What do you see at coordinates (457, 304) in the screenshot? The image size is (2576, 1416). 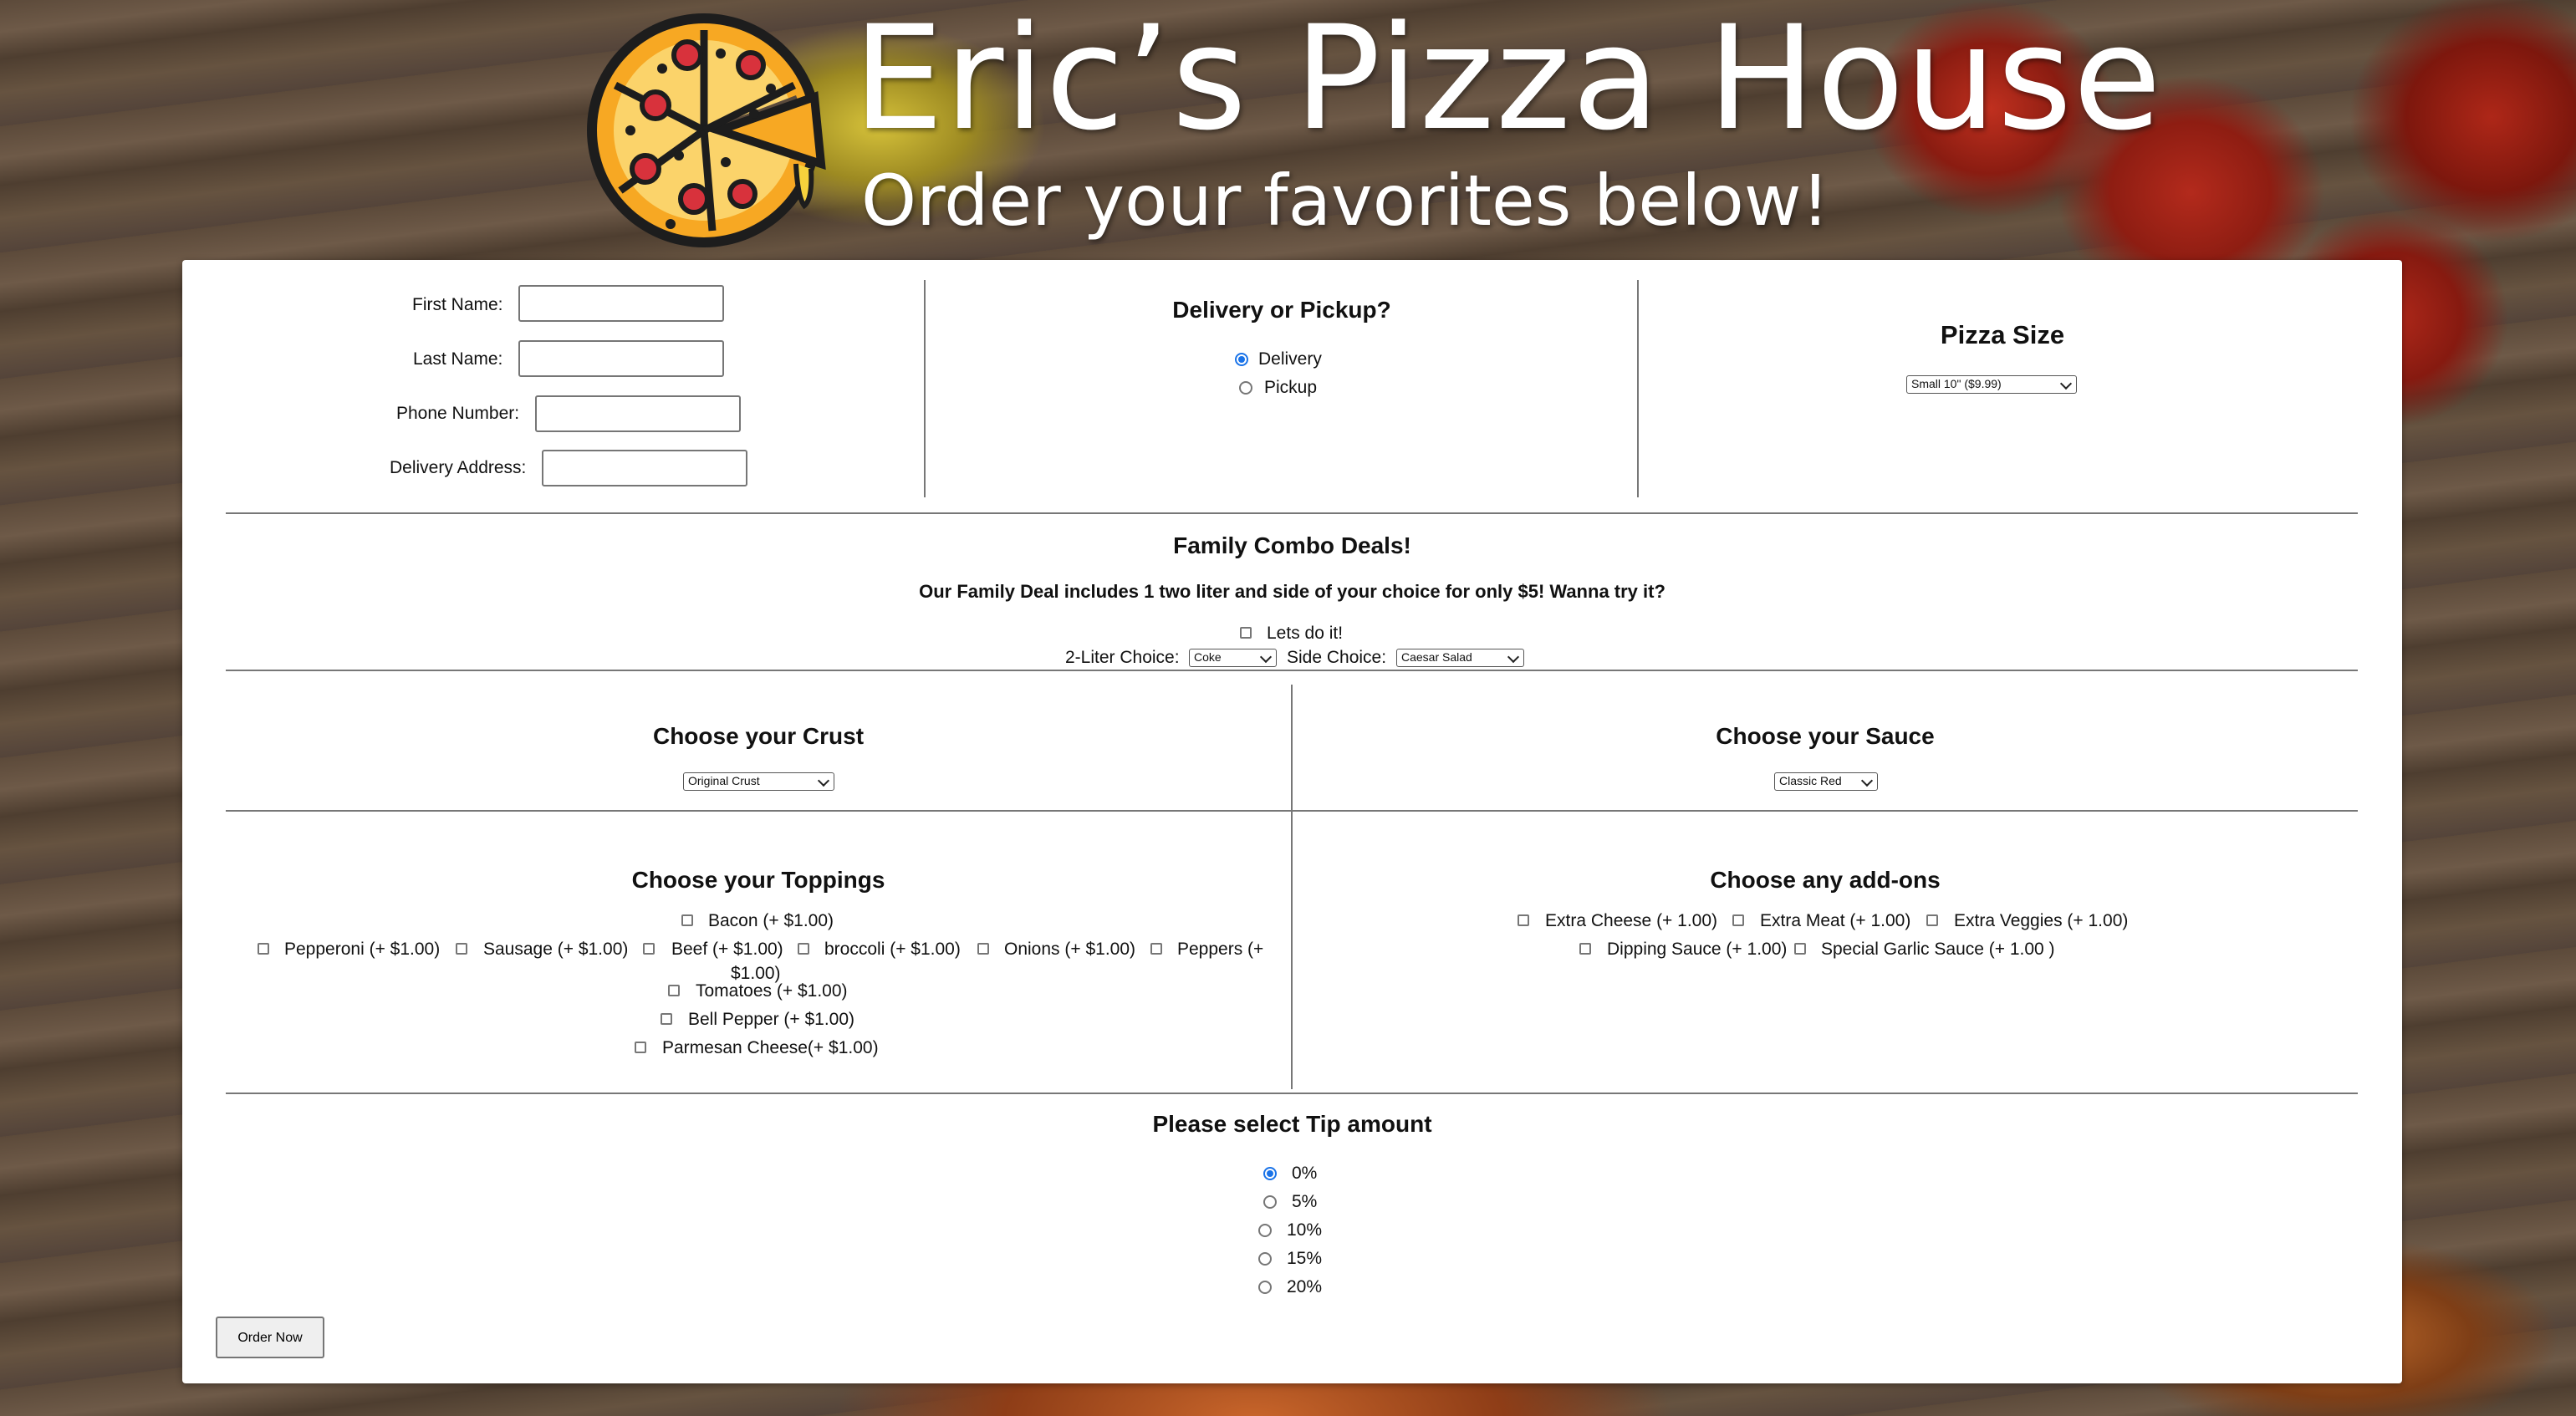 I see `first-name-label: First Name:` at bounding box center [457, 304].